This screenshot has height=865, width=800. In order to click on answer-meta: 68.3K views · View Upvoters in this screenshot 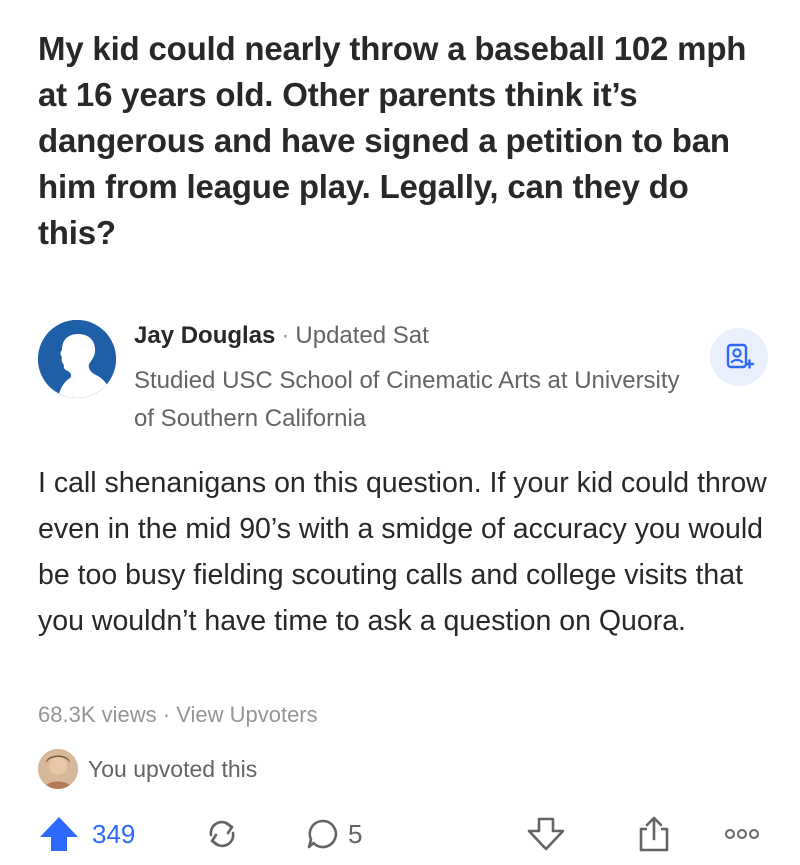, I will do `click(178, 715)`.